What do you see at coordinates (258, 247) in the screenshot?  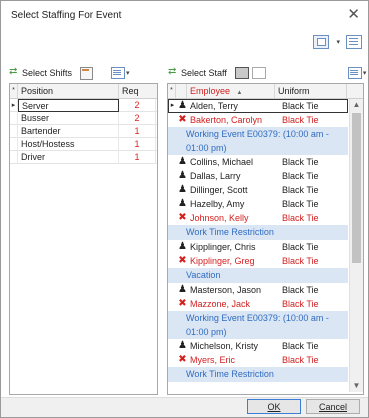 I see `list-item: ♟ Kipplinger, Chris Black Tie` at bounding box center [258, 247].